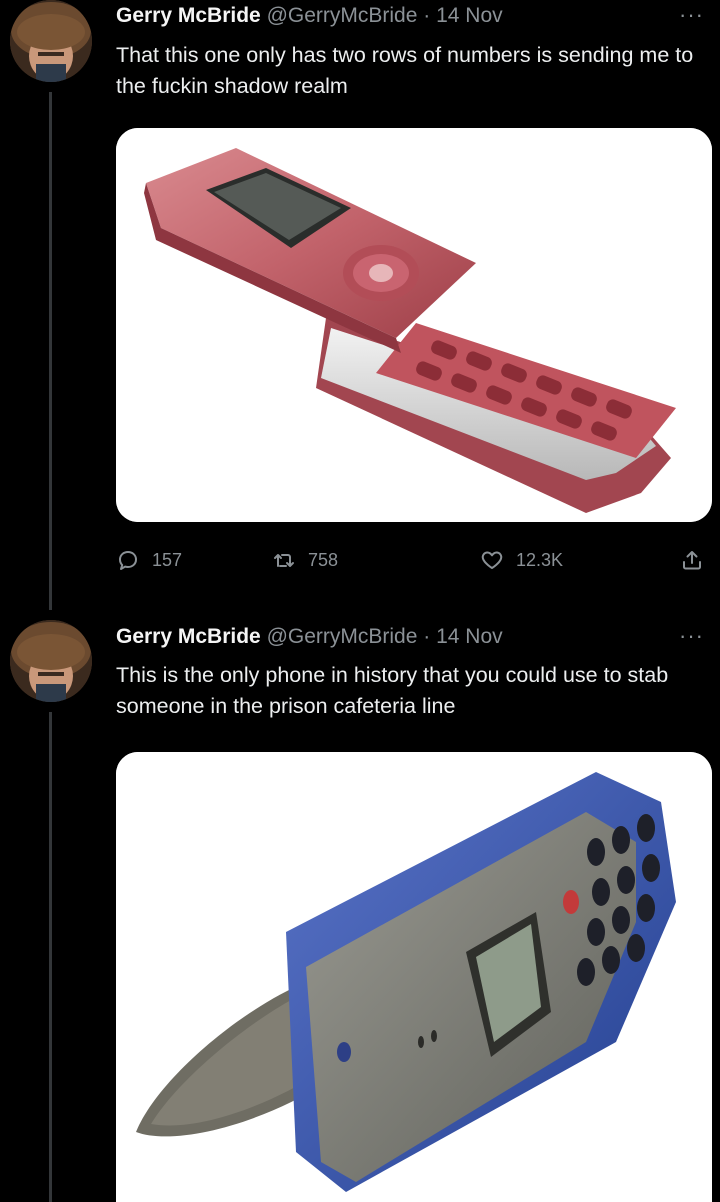 The width and height of the screenshot is (720, 1202). Describe the element at coordinates (540, 559) in the screenshot. I see `like-count: 12.3K` at that location.